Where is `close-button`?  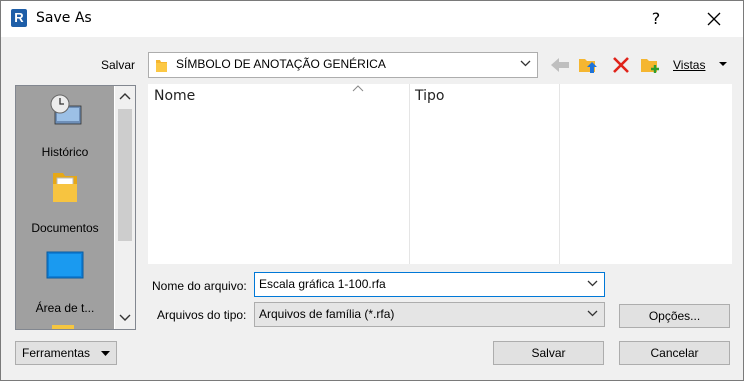
close-button is located at coordinates (714, 19).